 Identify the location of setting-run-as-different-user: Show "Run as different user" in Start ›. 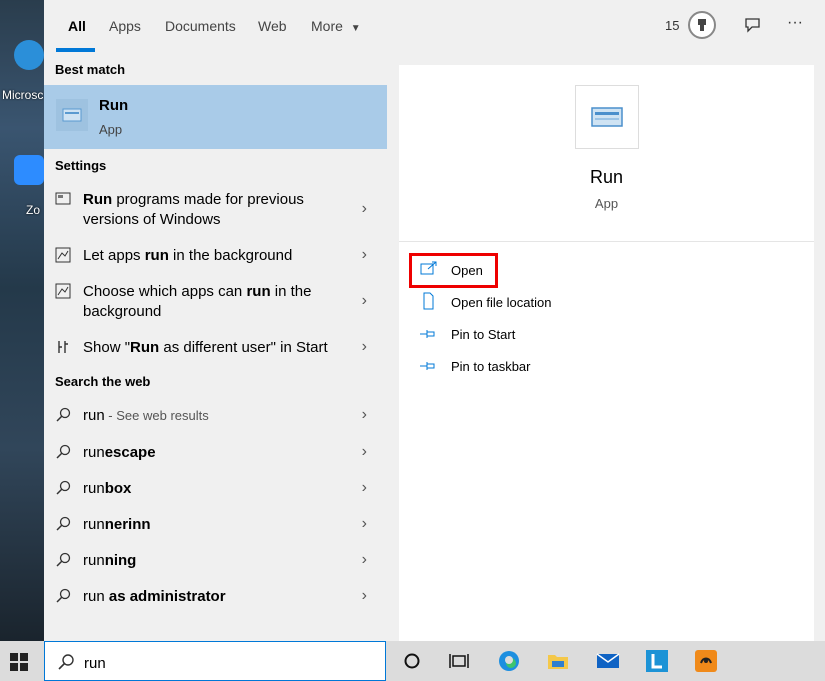
(215, 350).